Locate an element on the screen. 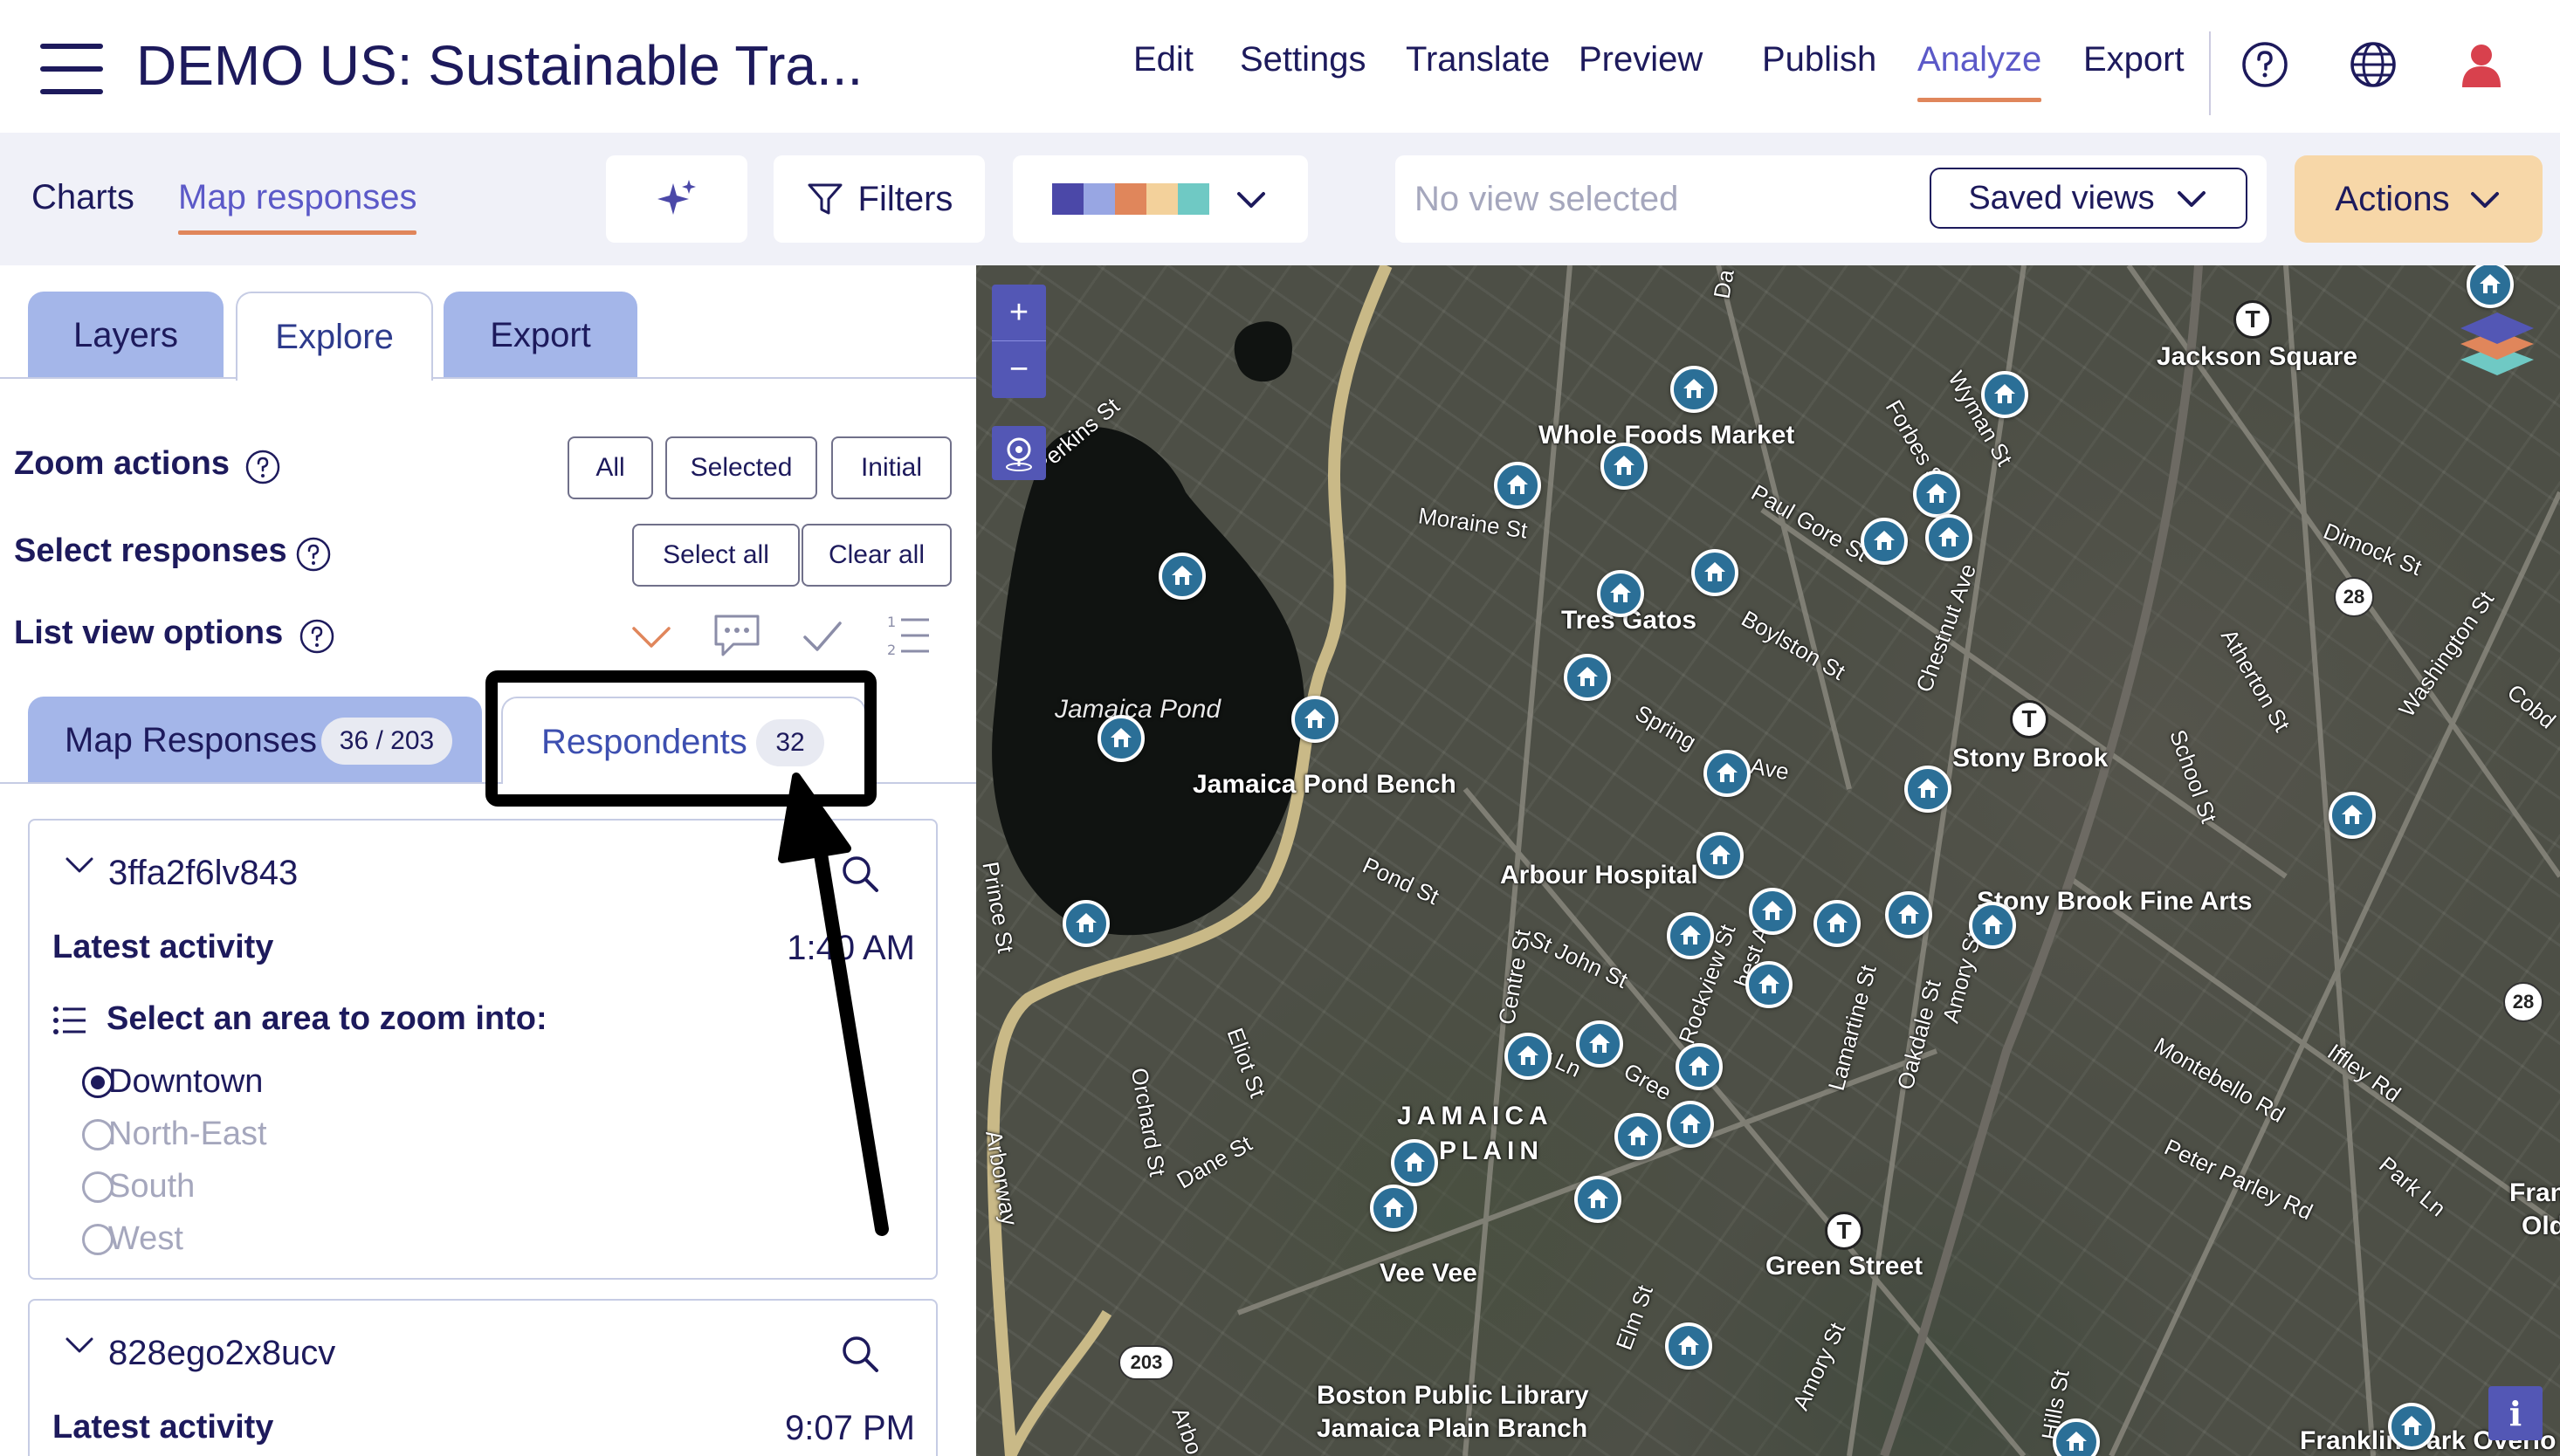  radio-unselected is located at coordinates (98, 1187).